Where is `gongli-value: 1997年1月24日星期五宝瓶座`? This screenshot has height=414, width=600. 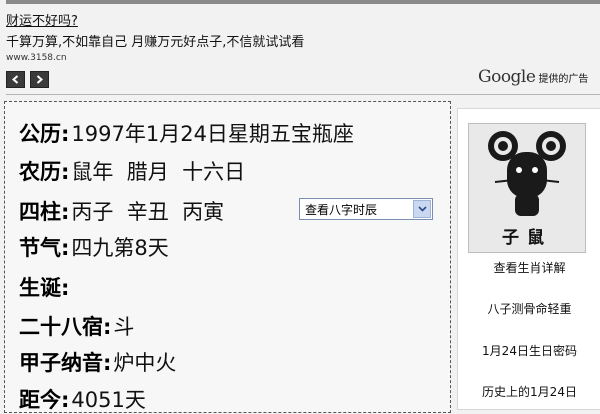
gongli-value: 1997年1月24日星期五宝瓶座 is located at coordinates (212, 134).